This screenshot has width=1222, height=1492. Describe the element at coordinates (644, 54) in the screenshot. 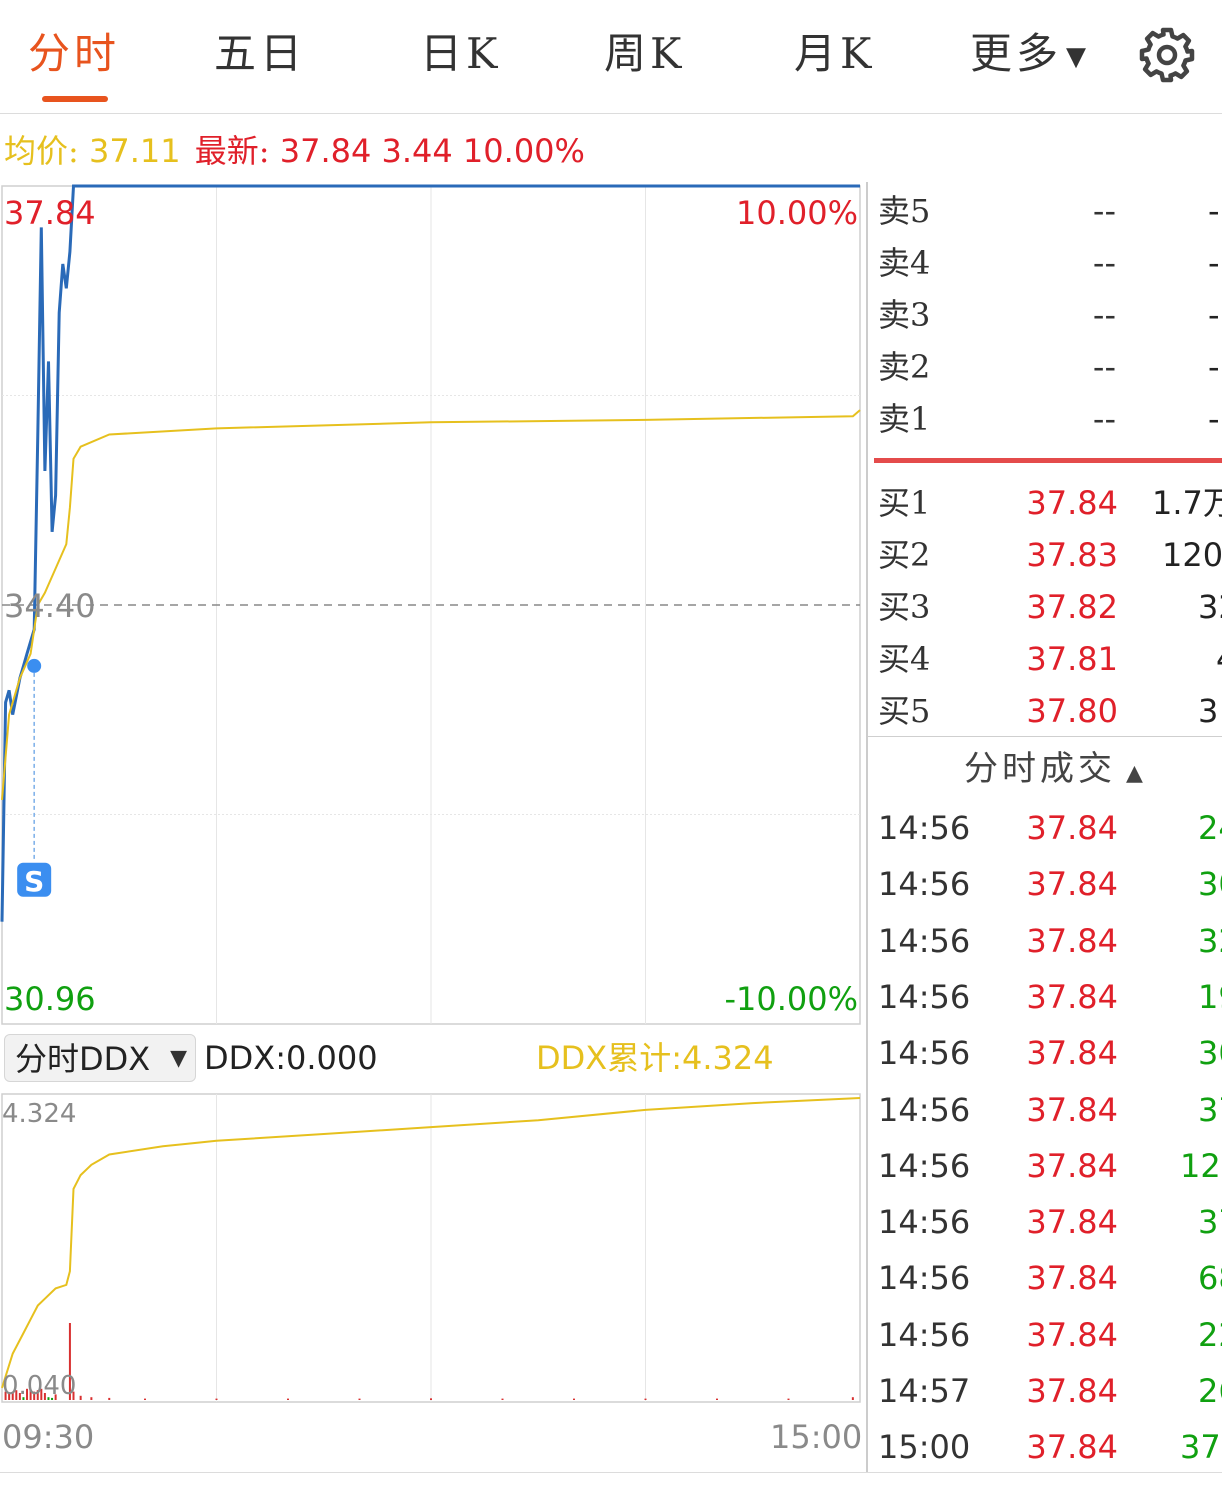

I see `tab-weekly-k: 周K` at that location.